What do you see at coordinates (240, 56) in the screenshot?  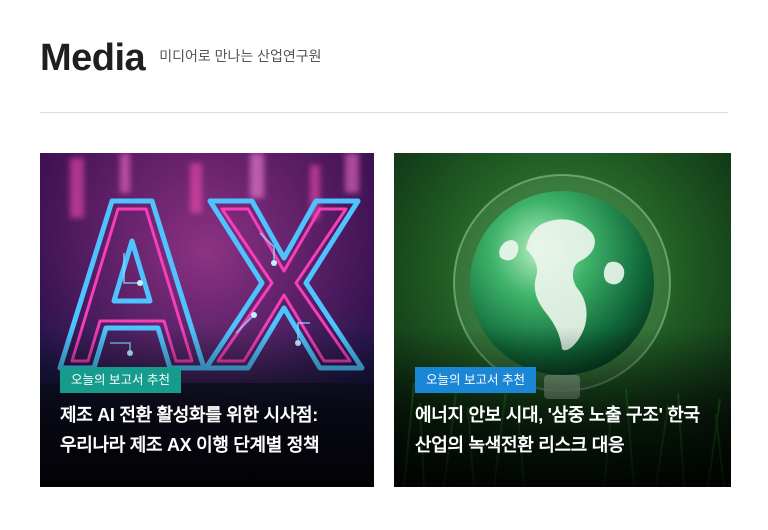 I see `section-subtitle: 미디어로 만나는 산업연구원` at bounding box center [240, 56].